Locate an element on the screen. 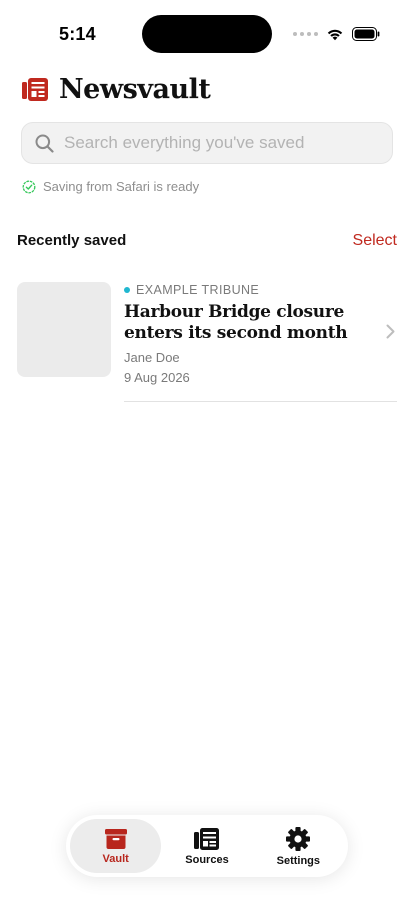 The image size is (414, 900). select-button: Select is located at coordinates (375, 241).